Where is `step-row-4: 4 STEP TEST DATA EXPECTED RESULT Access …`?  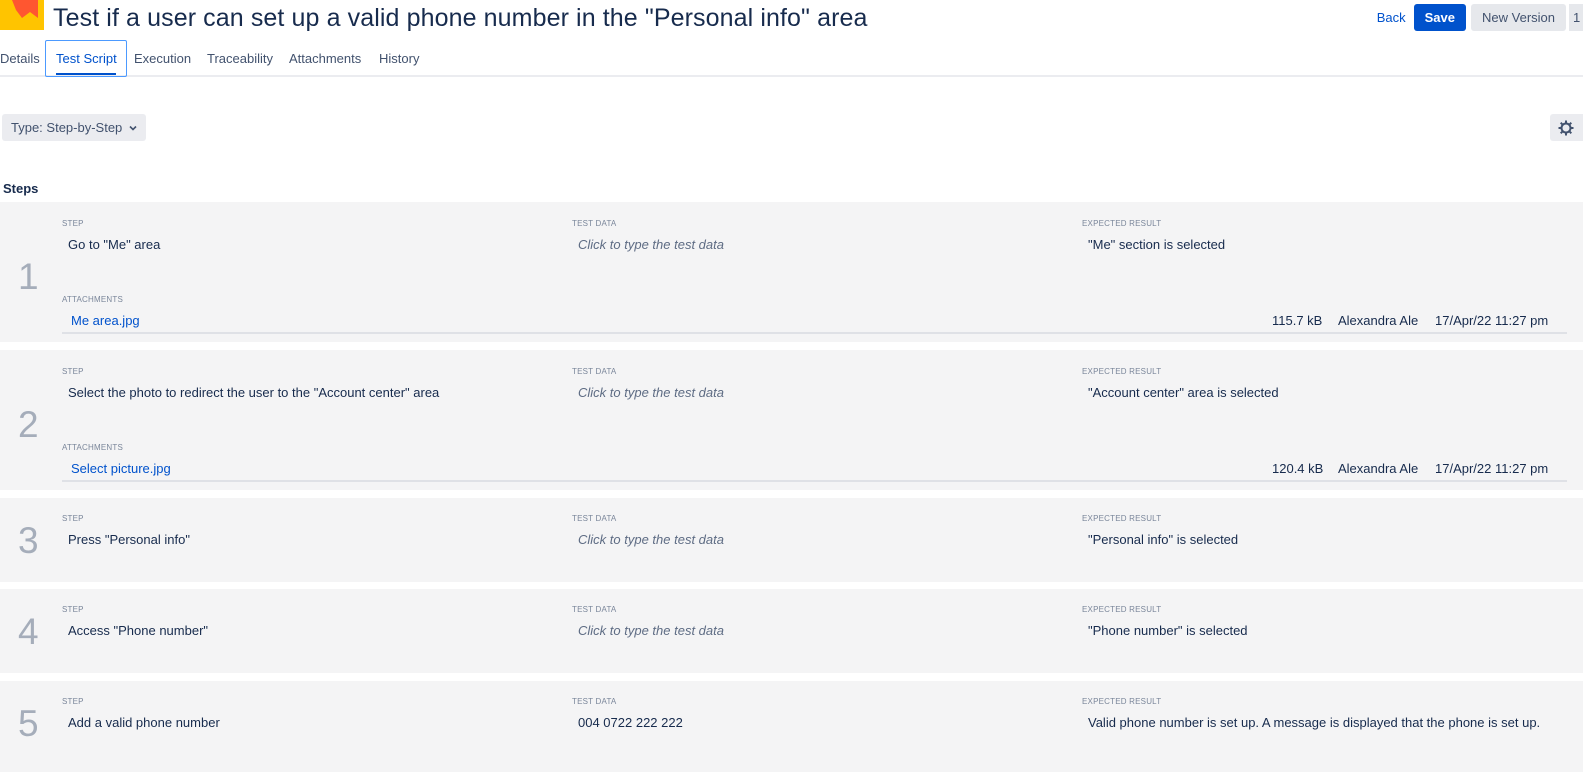
step-row-4: 4 STEP TEST DATA EXPECTED RESULT Access … is located at coordinates (791, 631).